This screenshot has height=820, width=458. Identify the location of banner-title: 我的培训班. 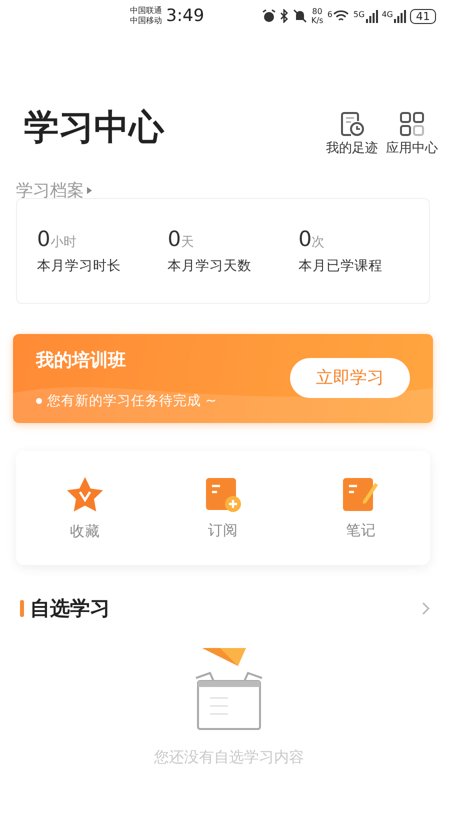
(81, 360).